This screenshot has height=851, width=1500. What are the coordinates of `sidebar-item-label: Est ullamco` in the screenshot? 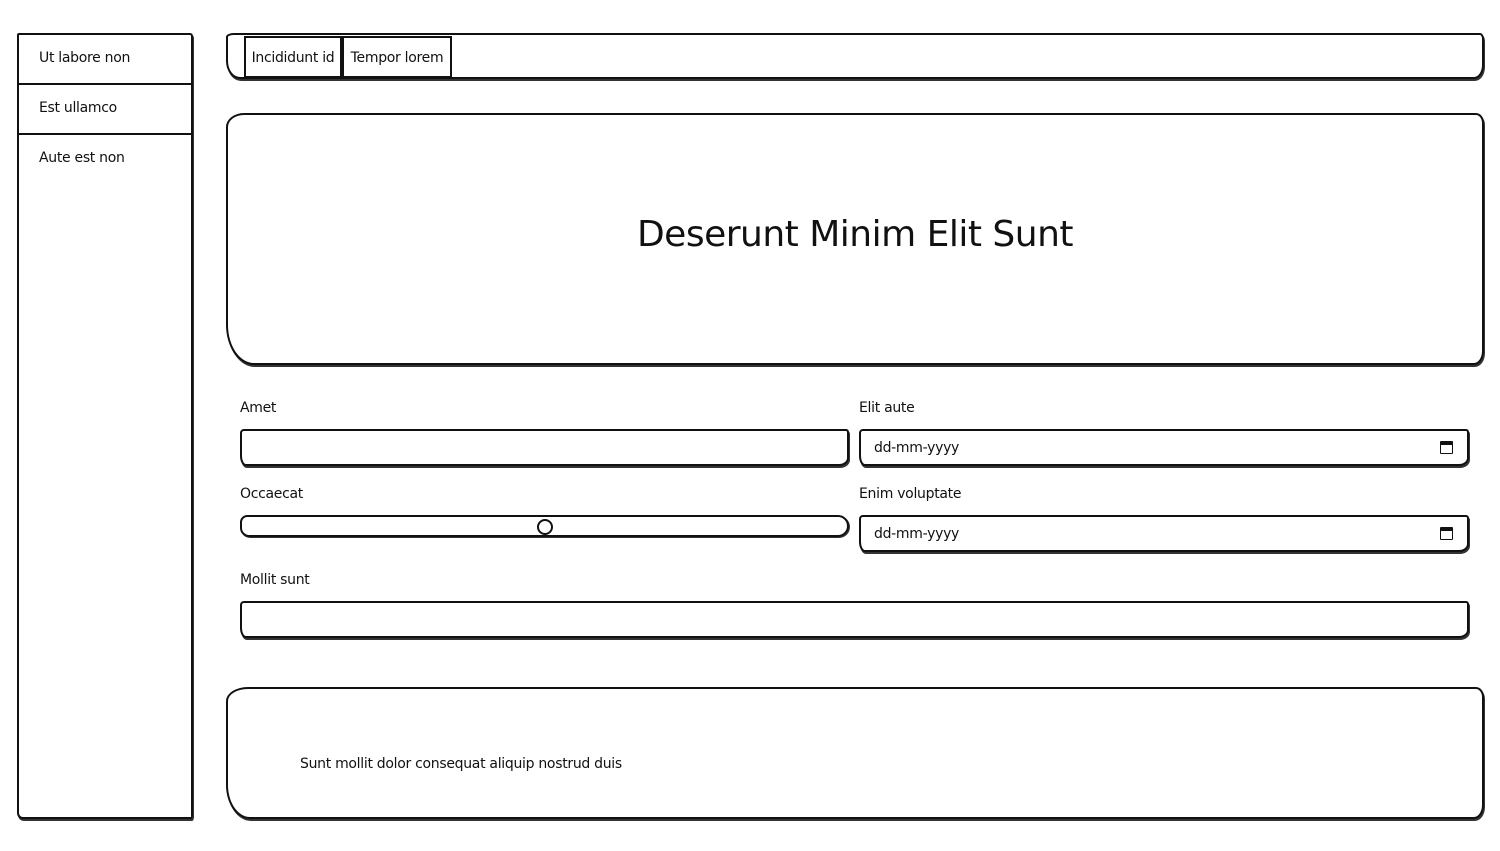 It's located at (78, 108).